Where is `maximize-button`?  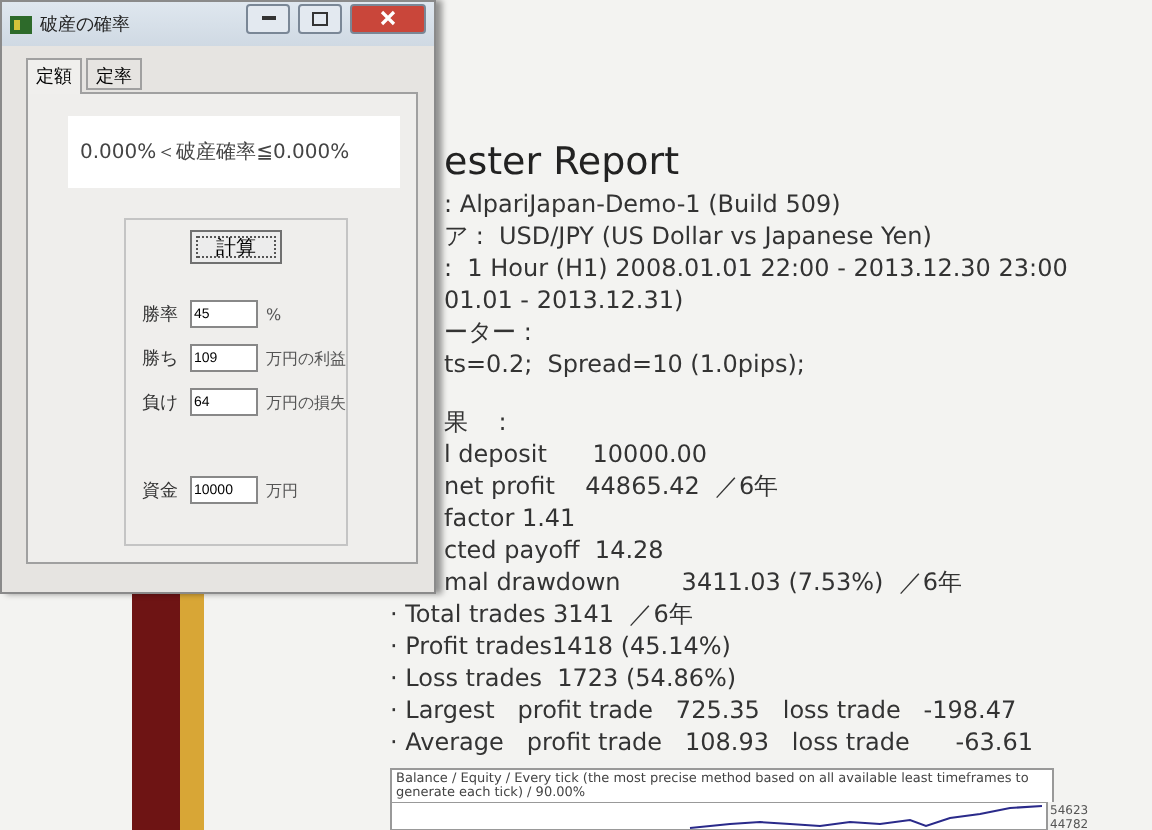
maximize-button is located at coordinates (320, 18).